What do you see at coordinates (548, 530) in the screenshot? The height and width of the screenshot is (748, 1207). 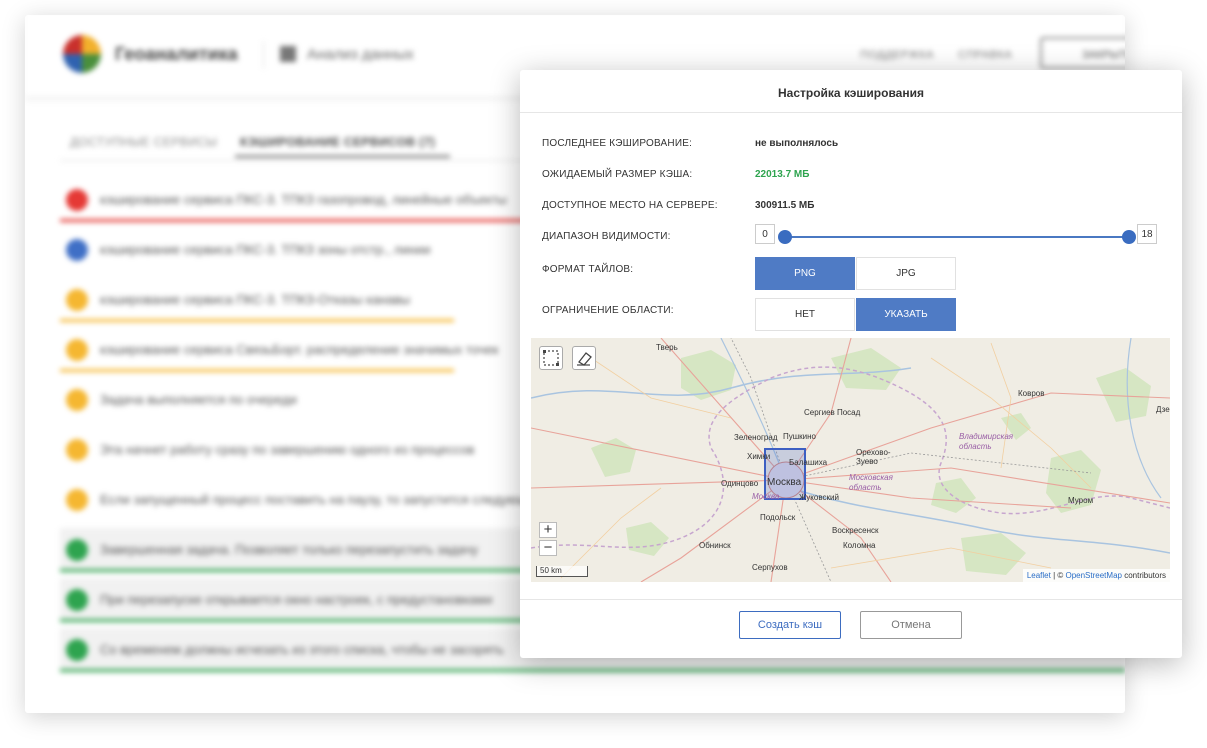 I see `zoom-in-button: +` at bounding box center [548, 530].